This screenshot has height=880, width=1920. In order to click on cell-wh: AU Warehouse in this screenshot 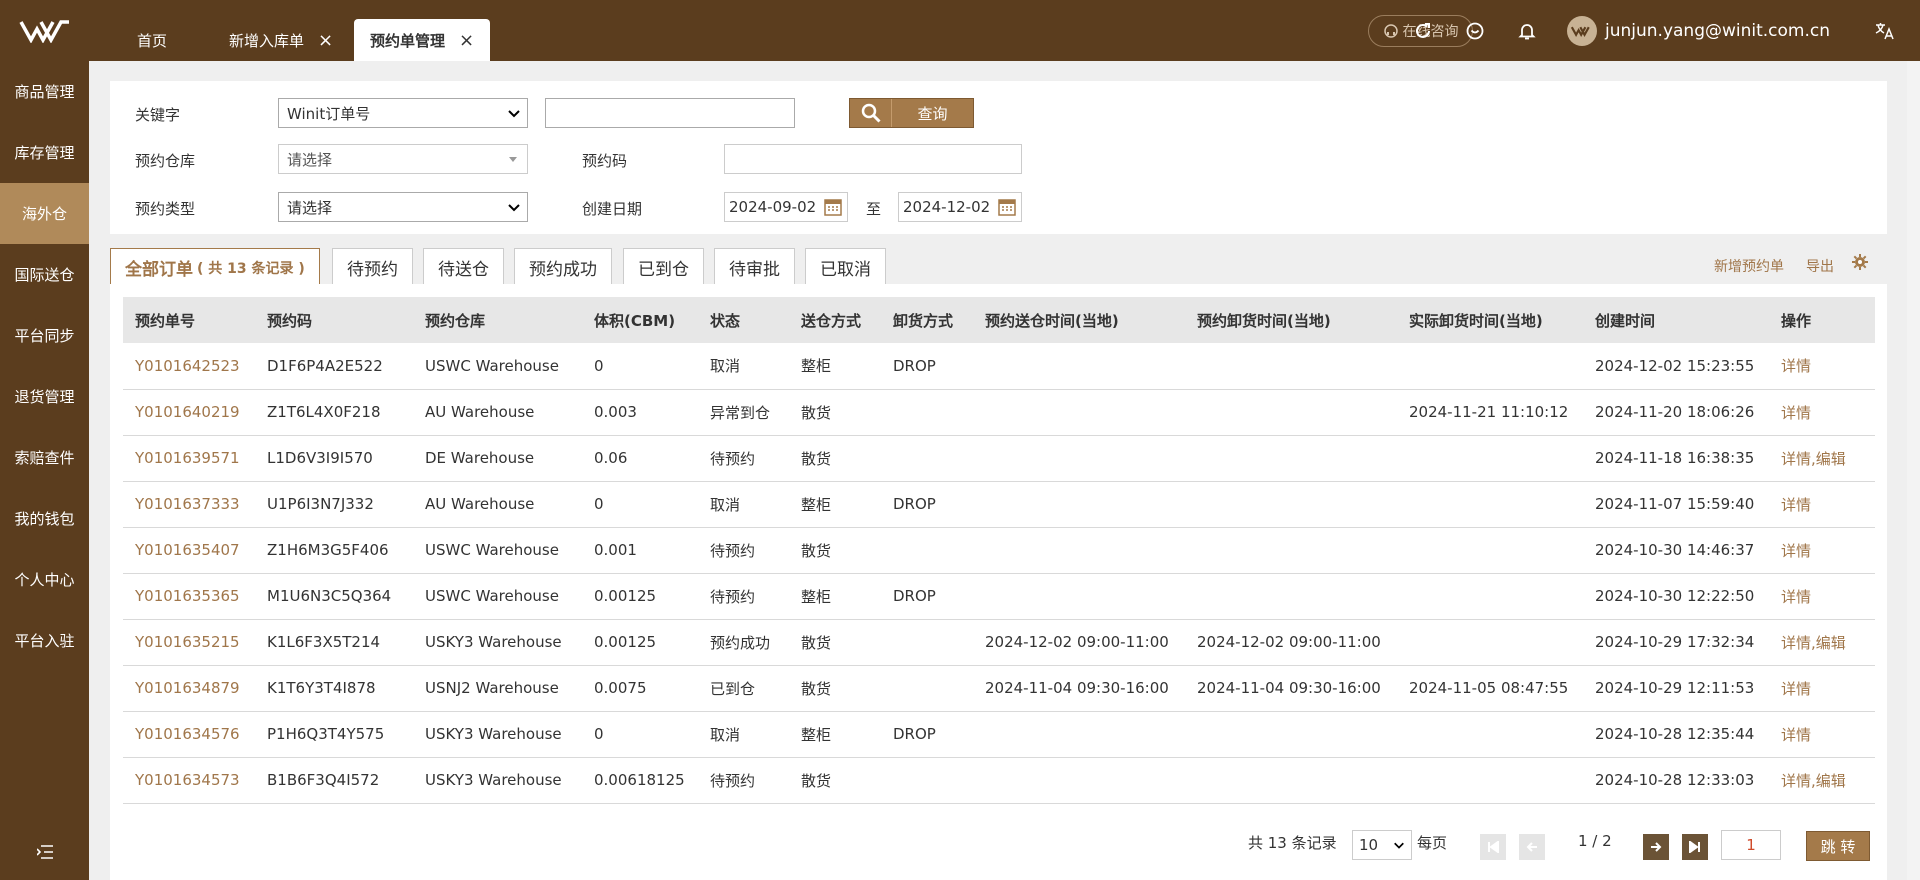, I will do `click(497, 412)`.